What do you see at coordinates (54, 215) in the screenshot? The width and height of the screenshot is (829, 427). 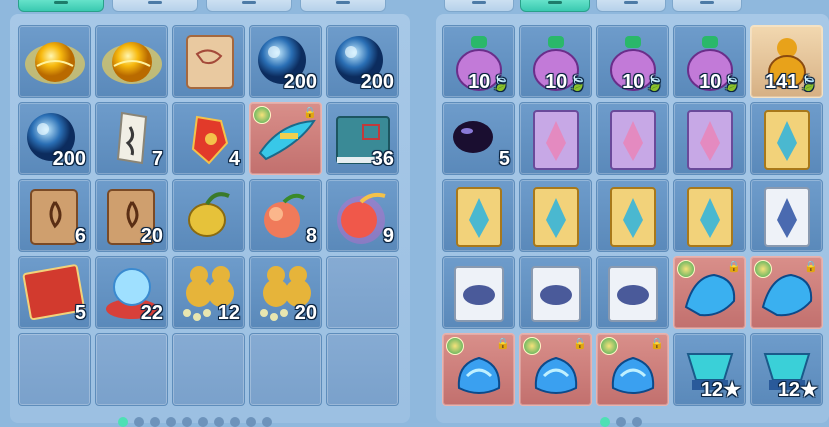 I see `item-slot-fire-scroll: 6` at bounding box center [54, 215].